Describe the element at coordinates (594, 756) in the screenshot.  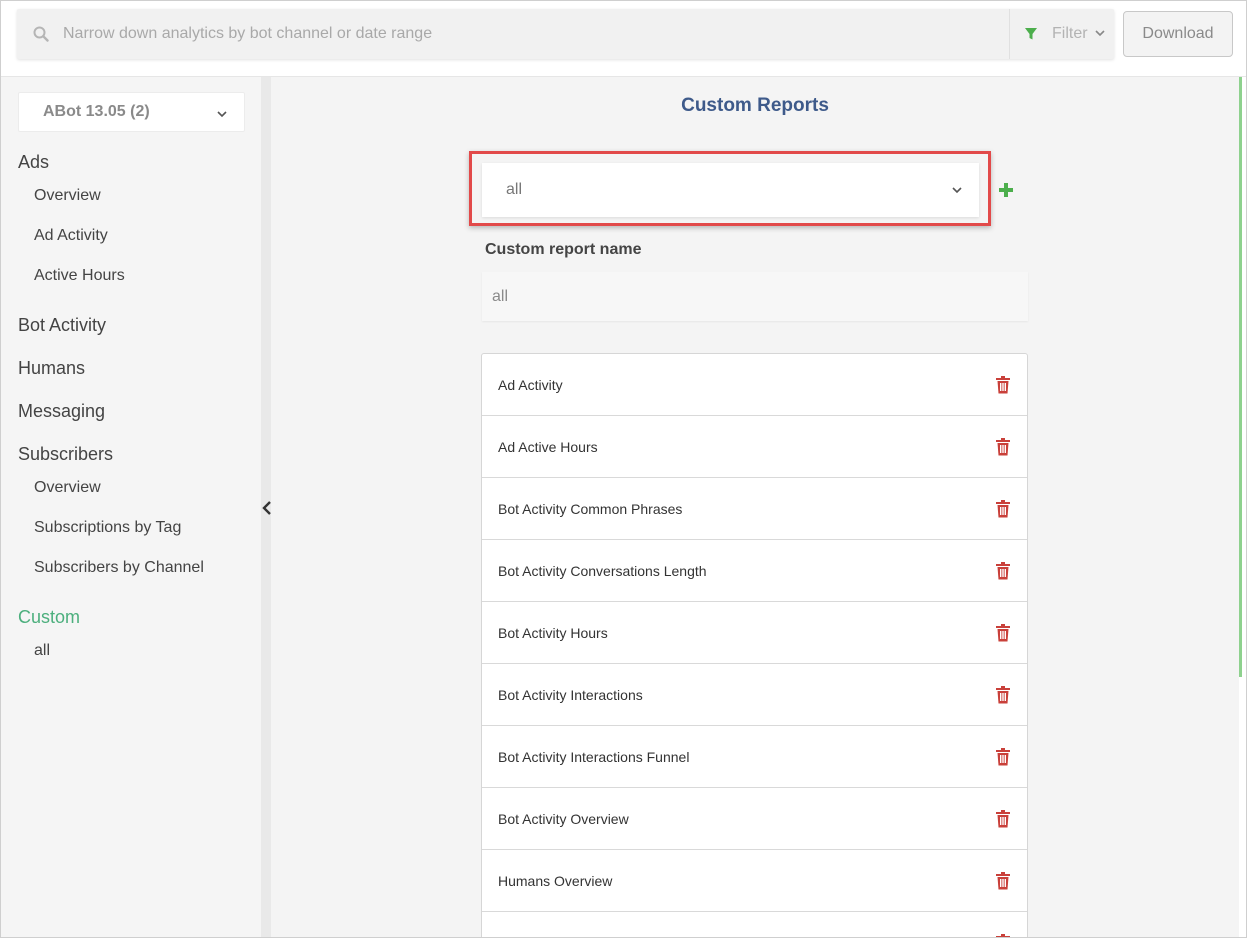
I see `list-item-label: Bot Activity Interactions Funnel` at that location.